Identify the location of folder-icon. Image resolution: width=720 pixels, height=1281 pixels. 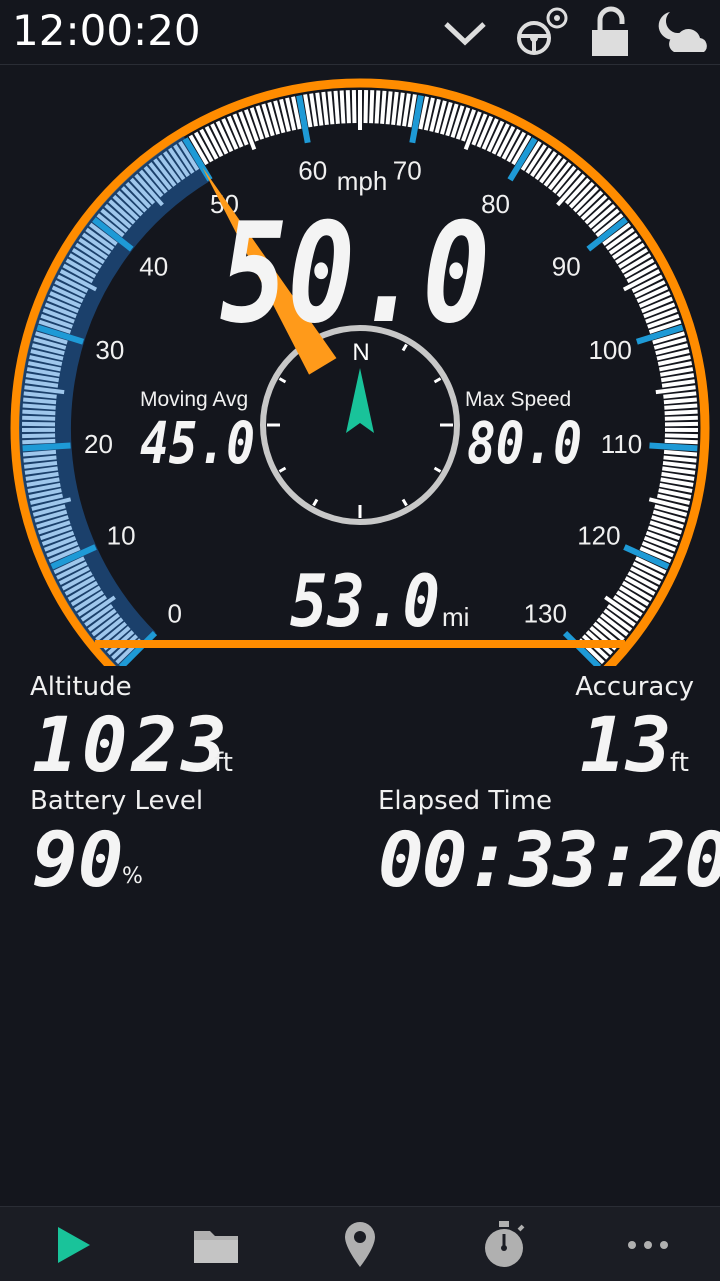
(216, 1245).